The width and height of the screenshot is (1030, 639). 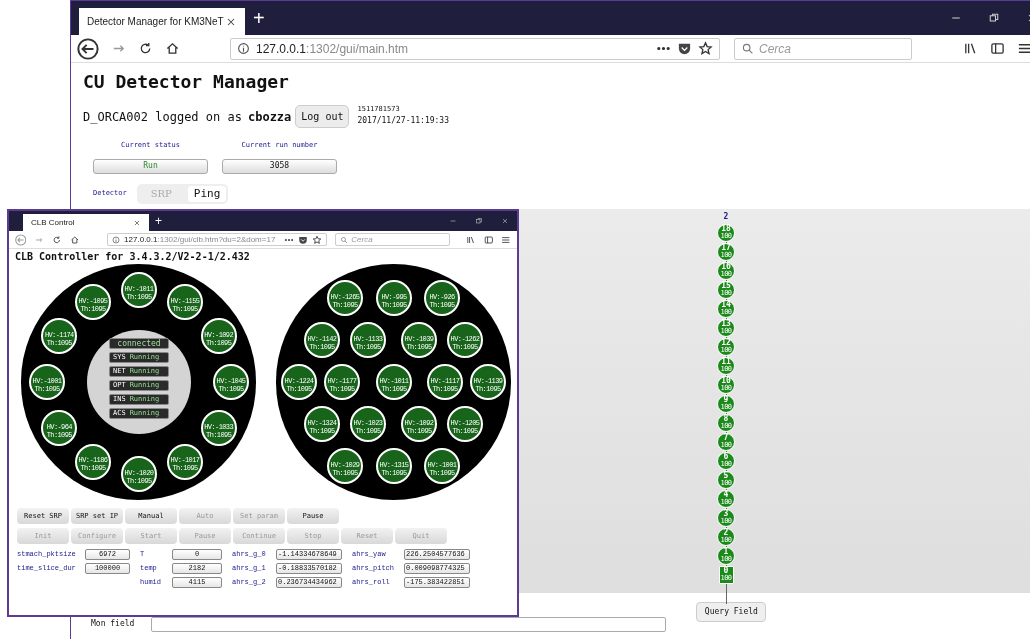 What do you see at coordinates (726, 552) in the screenshot?
I see `floor-number: 1` at bounding box center [726, 552].